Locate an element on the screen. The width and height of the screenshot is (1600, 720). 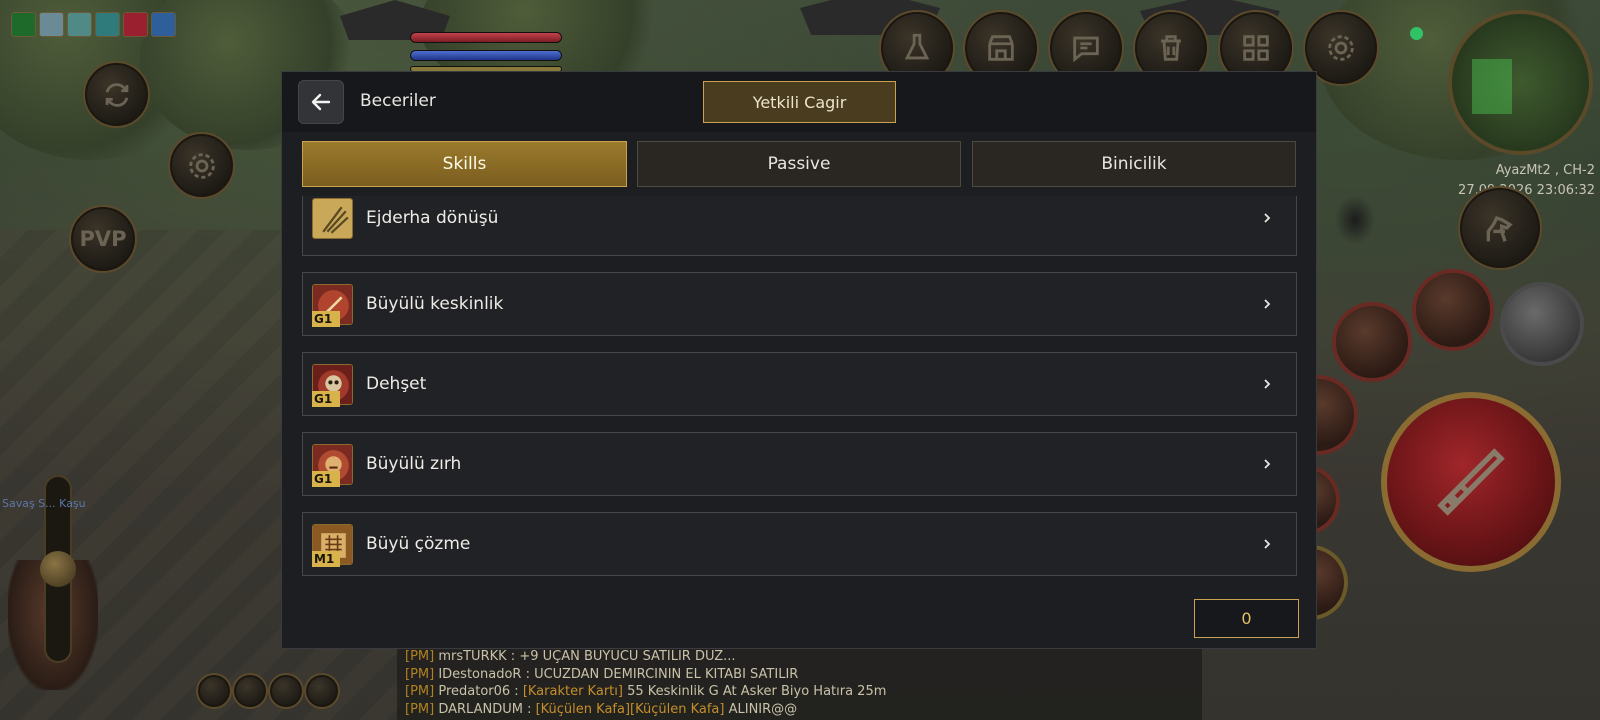
minimap is located at coordinates (1520, 82).